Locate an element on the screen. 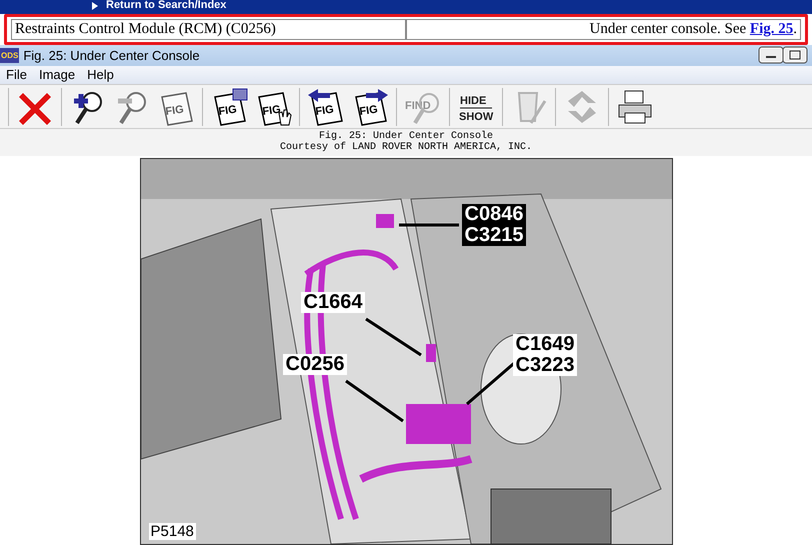 This screenshot has height=545, width=812. return-link: Return to Search/Index is located at coordinates (166, 5).